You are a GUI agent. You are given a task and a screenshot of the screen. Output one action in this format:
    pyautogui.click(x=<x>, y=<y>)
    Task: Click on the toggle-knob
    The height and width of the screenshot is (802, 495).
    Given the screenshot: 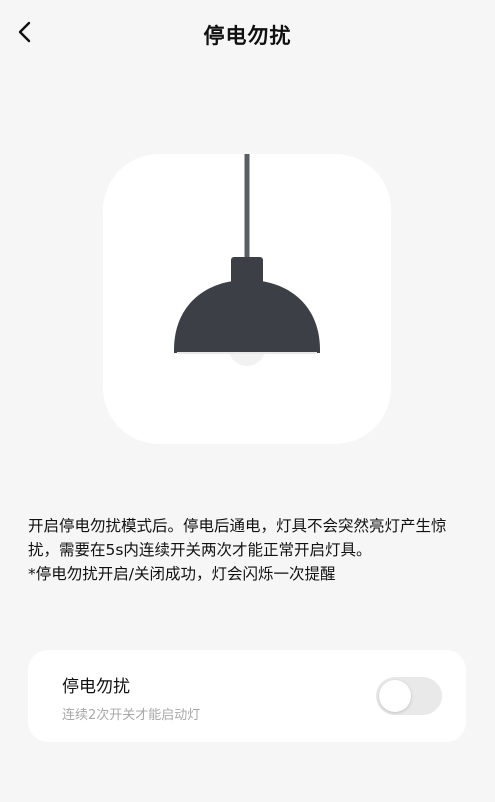 What is the action you would take?
    pyautogui.click(x=395, y=696)
    